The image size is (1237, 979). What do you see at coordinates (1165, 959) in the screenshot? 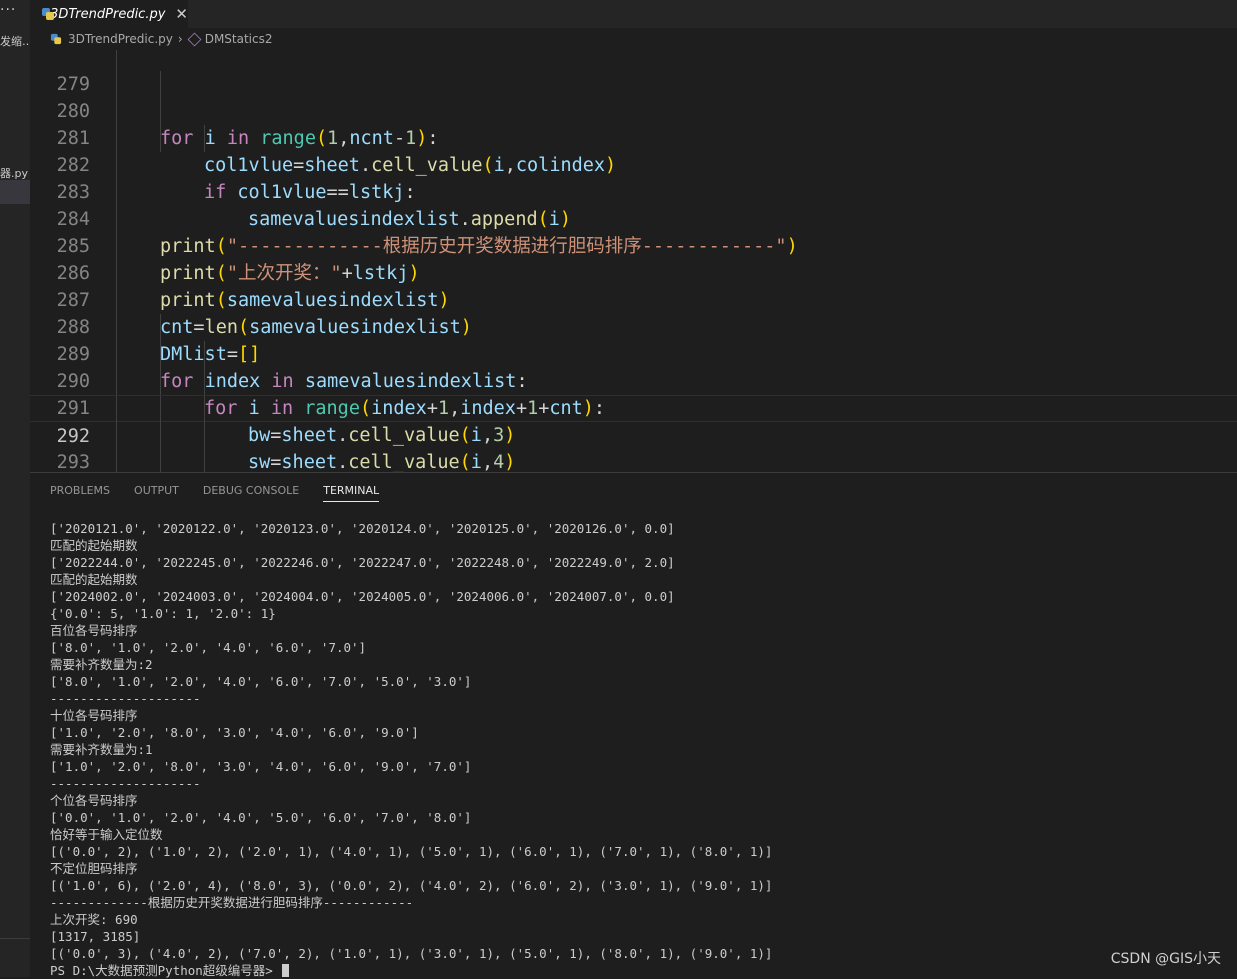
I see `watermark: CSDN @GIS小天` at bounding box center [1165, 959].